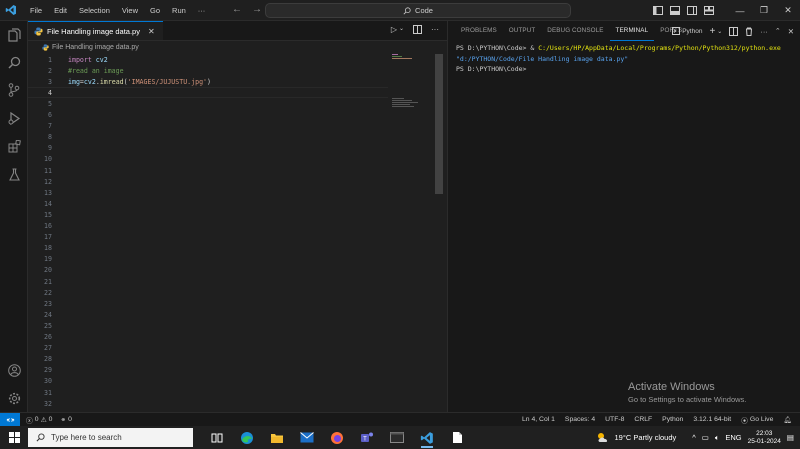  Describe the element at coordinates (36, 10) in the screenshot. I see `menu-item: File` at that location.